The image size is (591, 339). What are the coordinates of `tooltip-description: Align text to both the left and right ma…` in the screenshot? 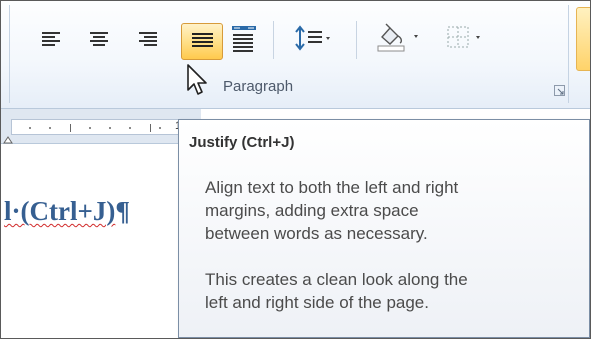 It's located at (332, 210).